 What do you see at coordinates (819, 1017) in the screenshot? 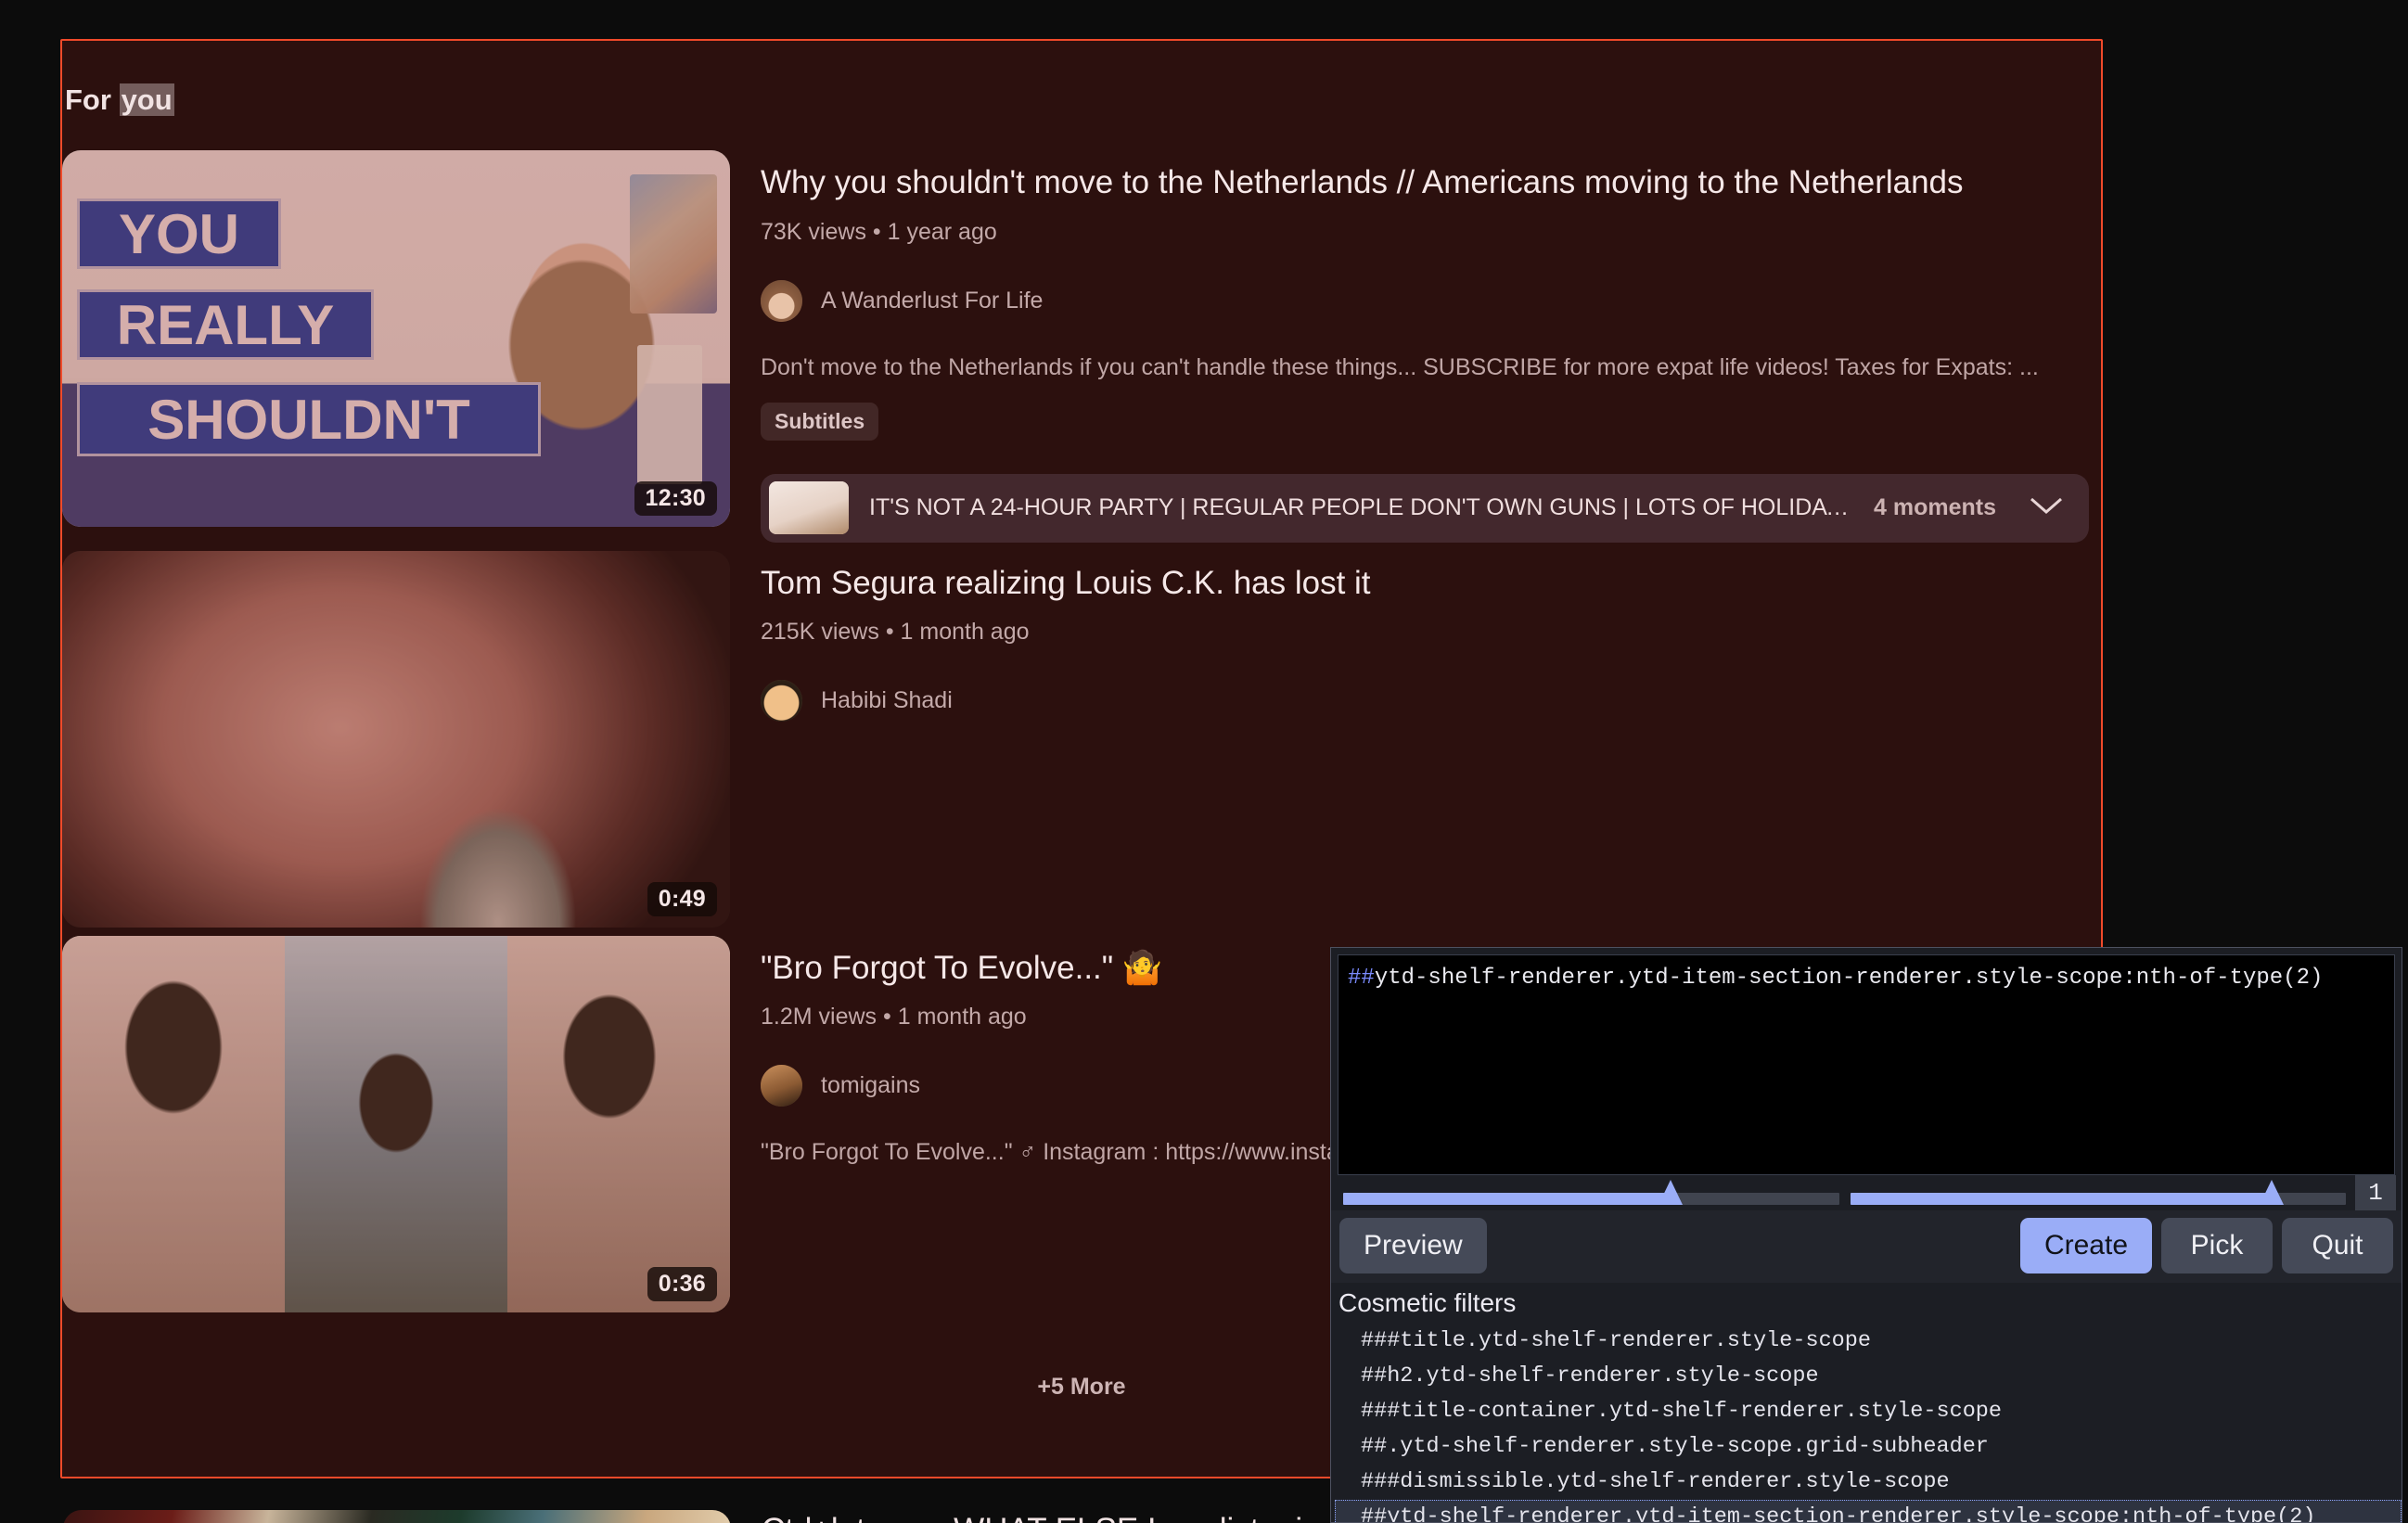
I see `video-views: 1.2M views` at bounding box center [819, 1017].